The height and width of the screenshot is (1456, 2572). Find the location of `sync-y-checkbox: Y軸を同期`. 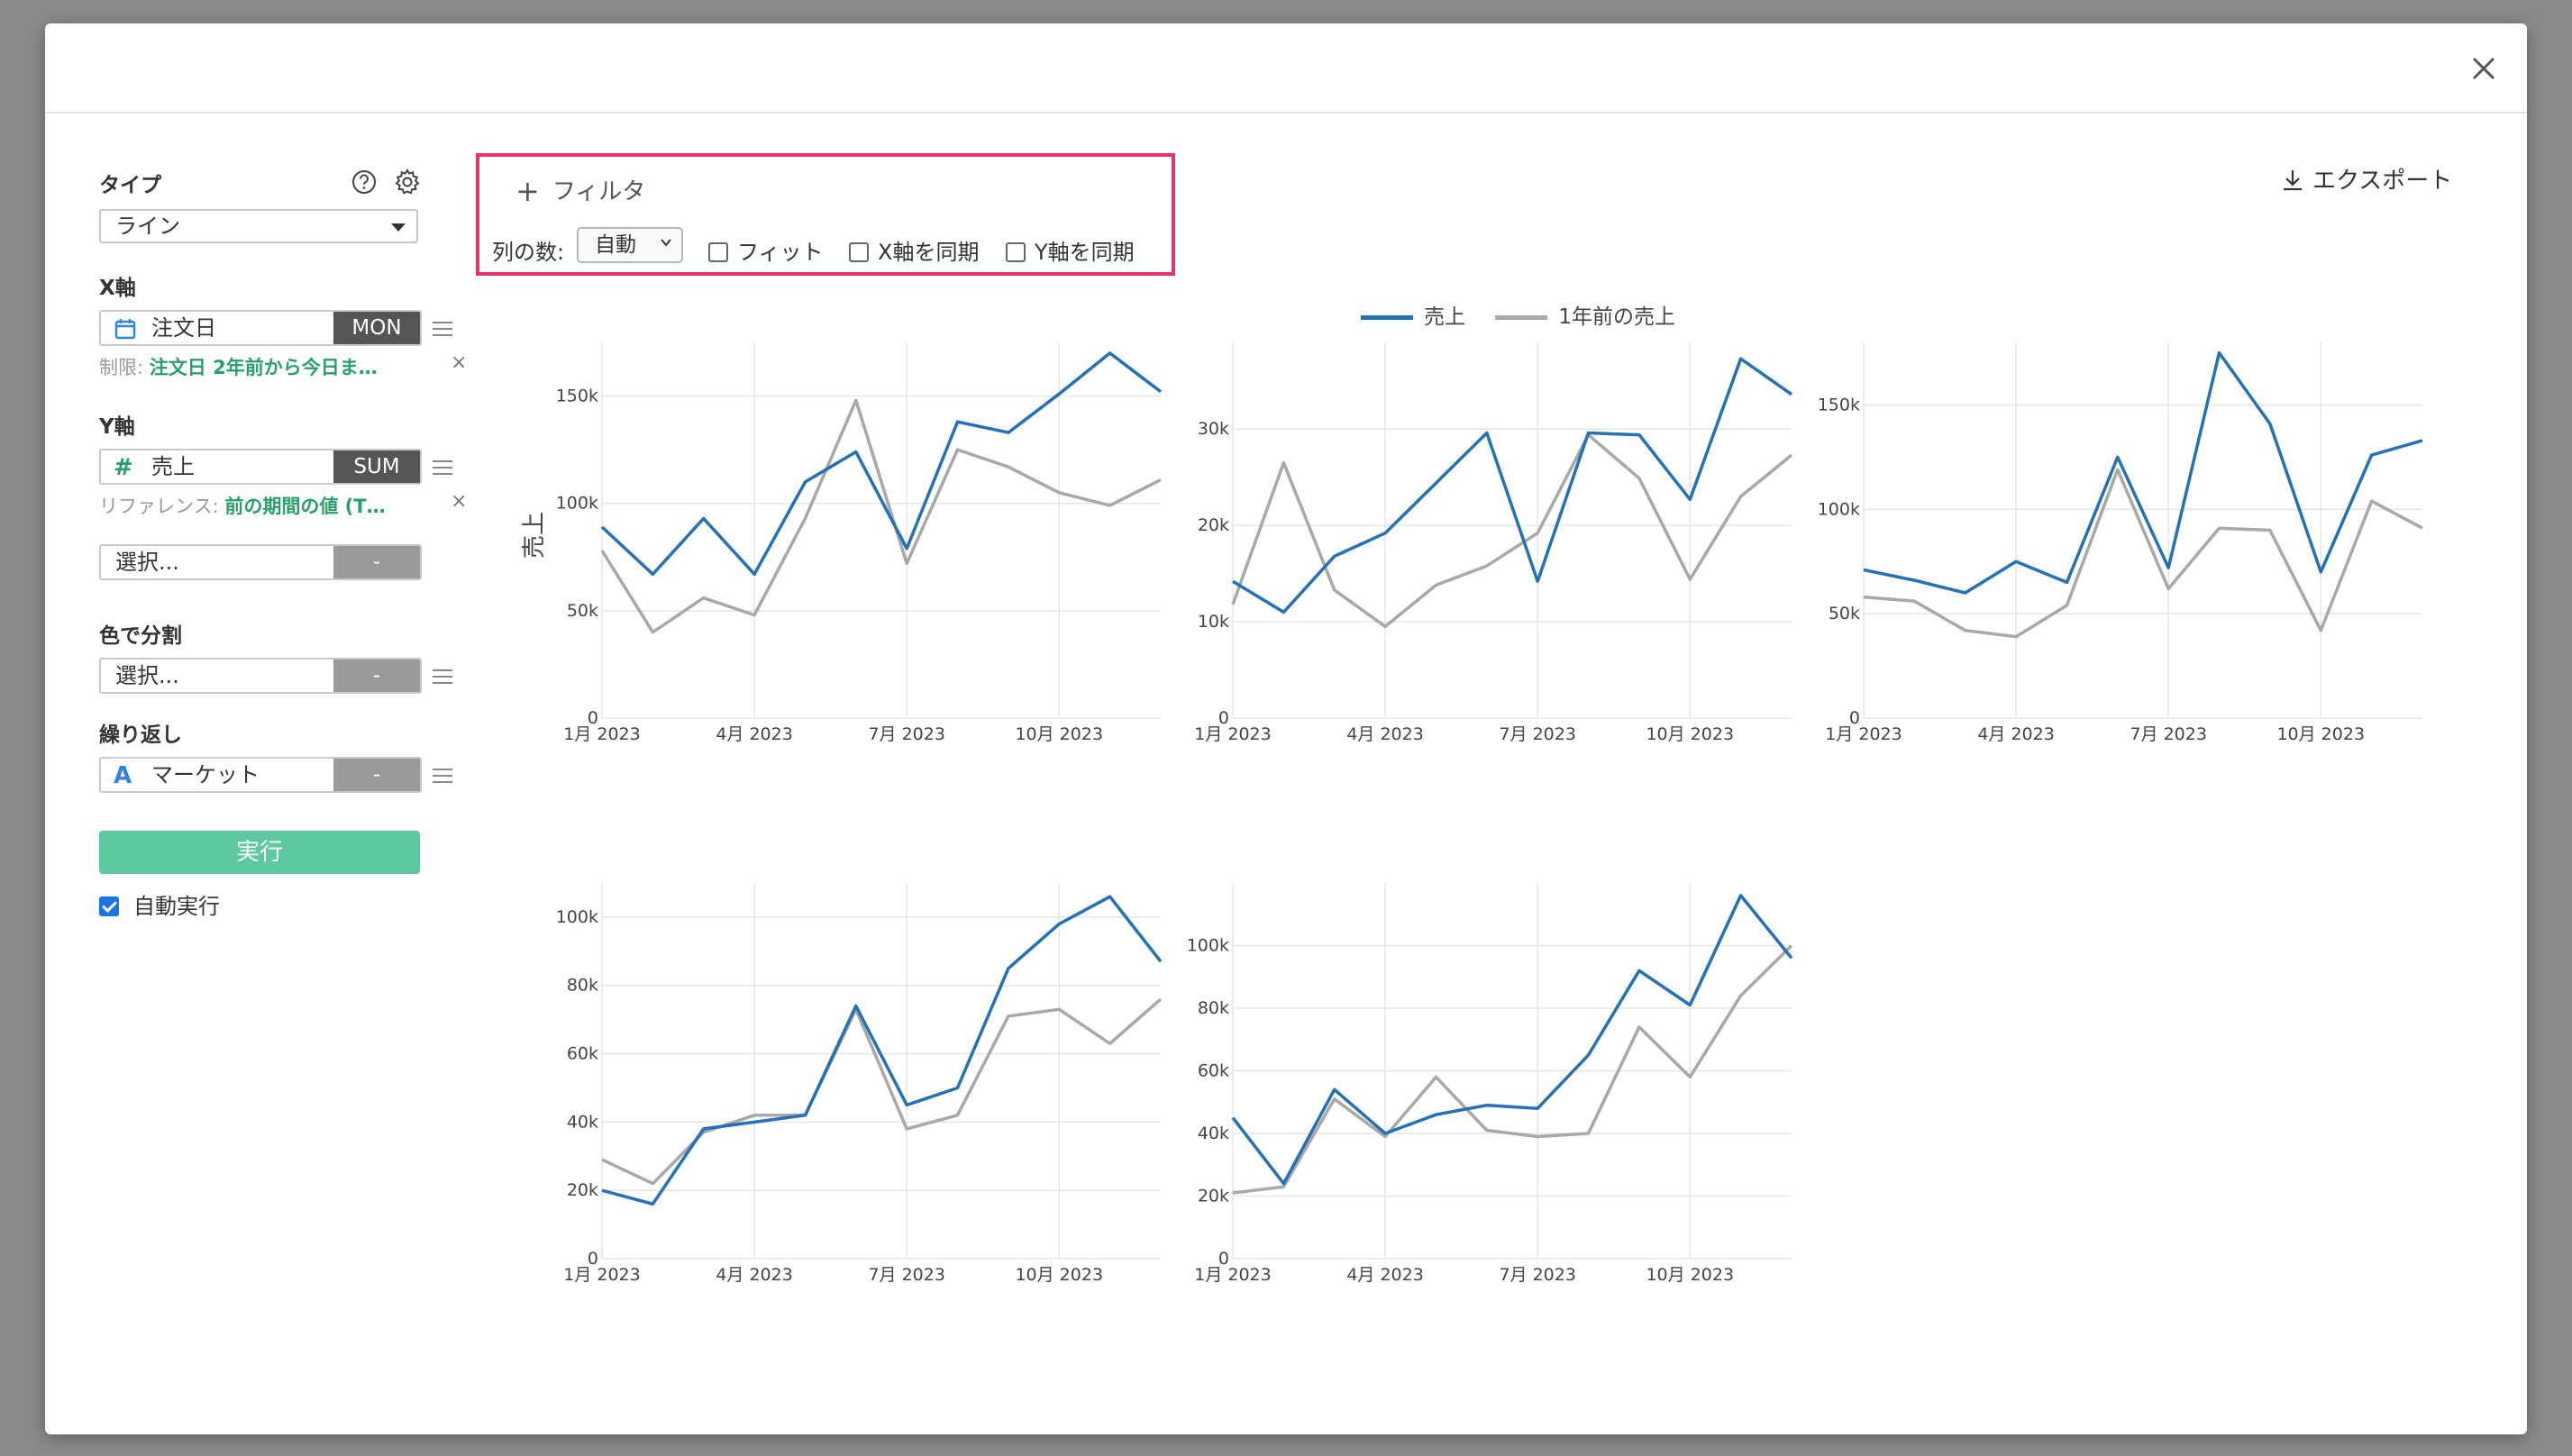

sync-y-checkbox: Y軸を同期 is located at coordinates (1070, 250).